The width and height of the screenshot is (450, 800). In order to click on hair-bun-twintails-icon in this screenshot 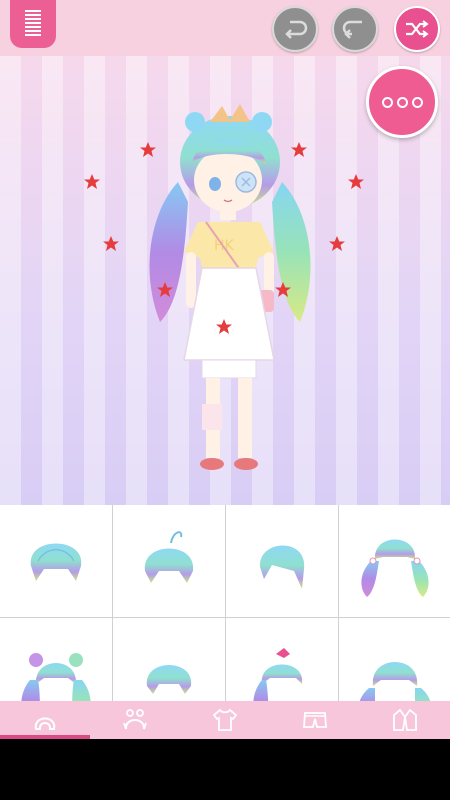, I will do `click(56, 677)`.